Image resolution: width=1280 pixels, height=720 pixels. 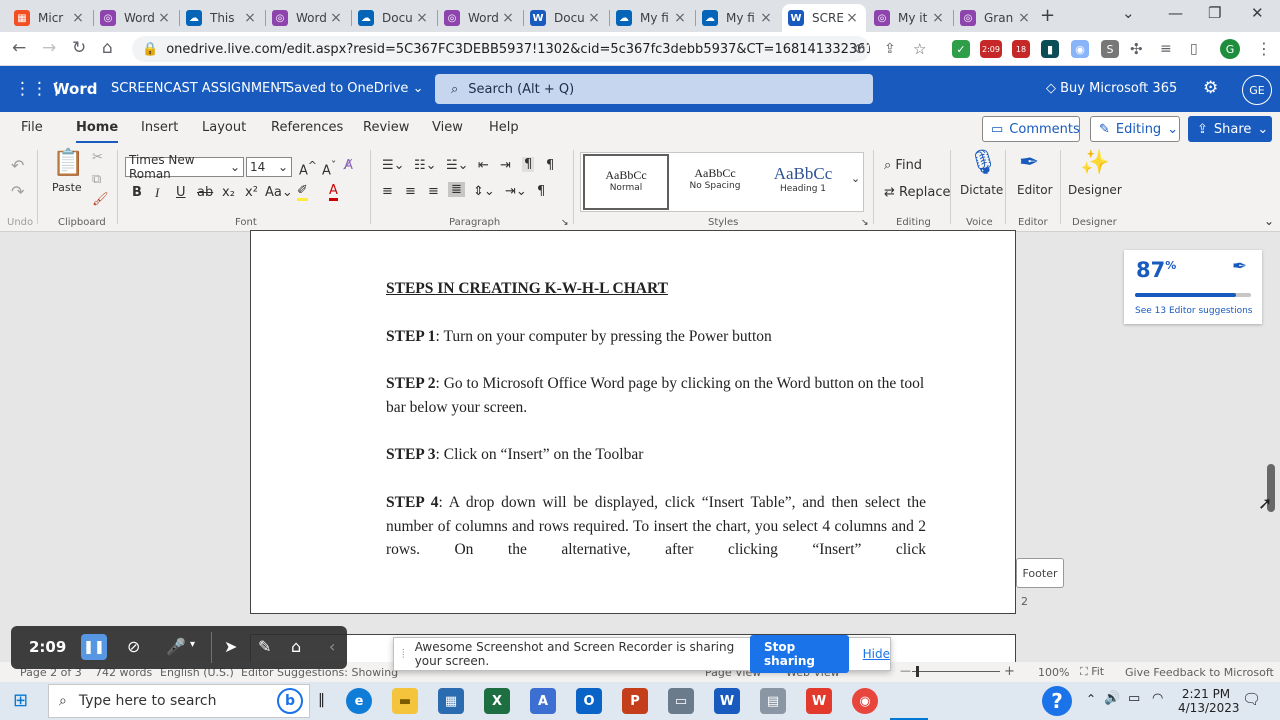 I want to click on zoom-slider-thumb, so click(x=917, y=671).